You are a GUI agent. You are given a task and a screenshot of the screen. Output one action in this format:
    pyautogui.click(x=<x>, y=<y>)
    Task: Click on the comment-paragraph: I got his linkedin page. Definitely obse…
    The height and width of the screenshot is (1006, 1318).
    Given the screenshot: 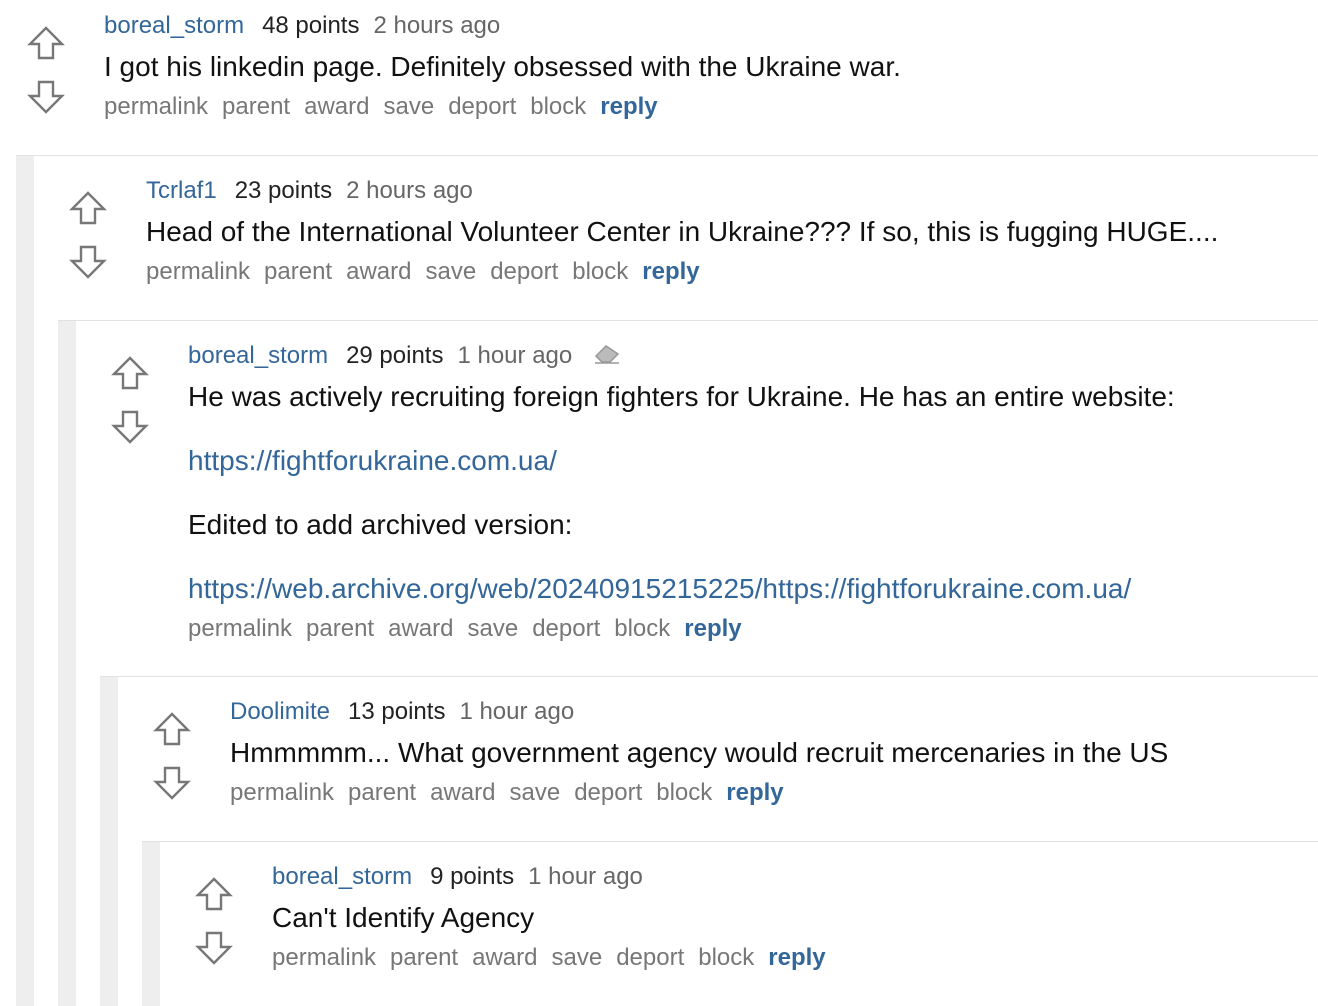 What is the action you would take?
    pyautogui.click(x=502, y=66)
    